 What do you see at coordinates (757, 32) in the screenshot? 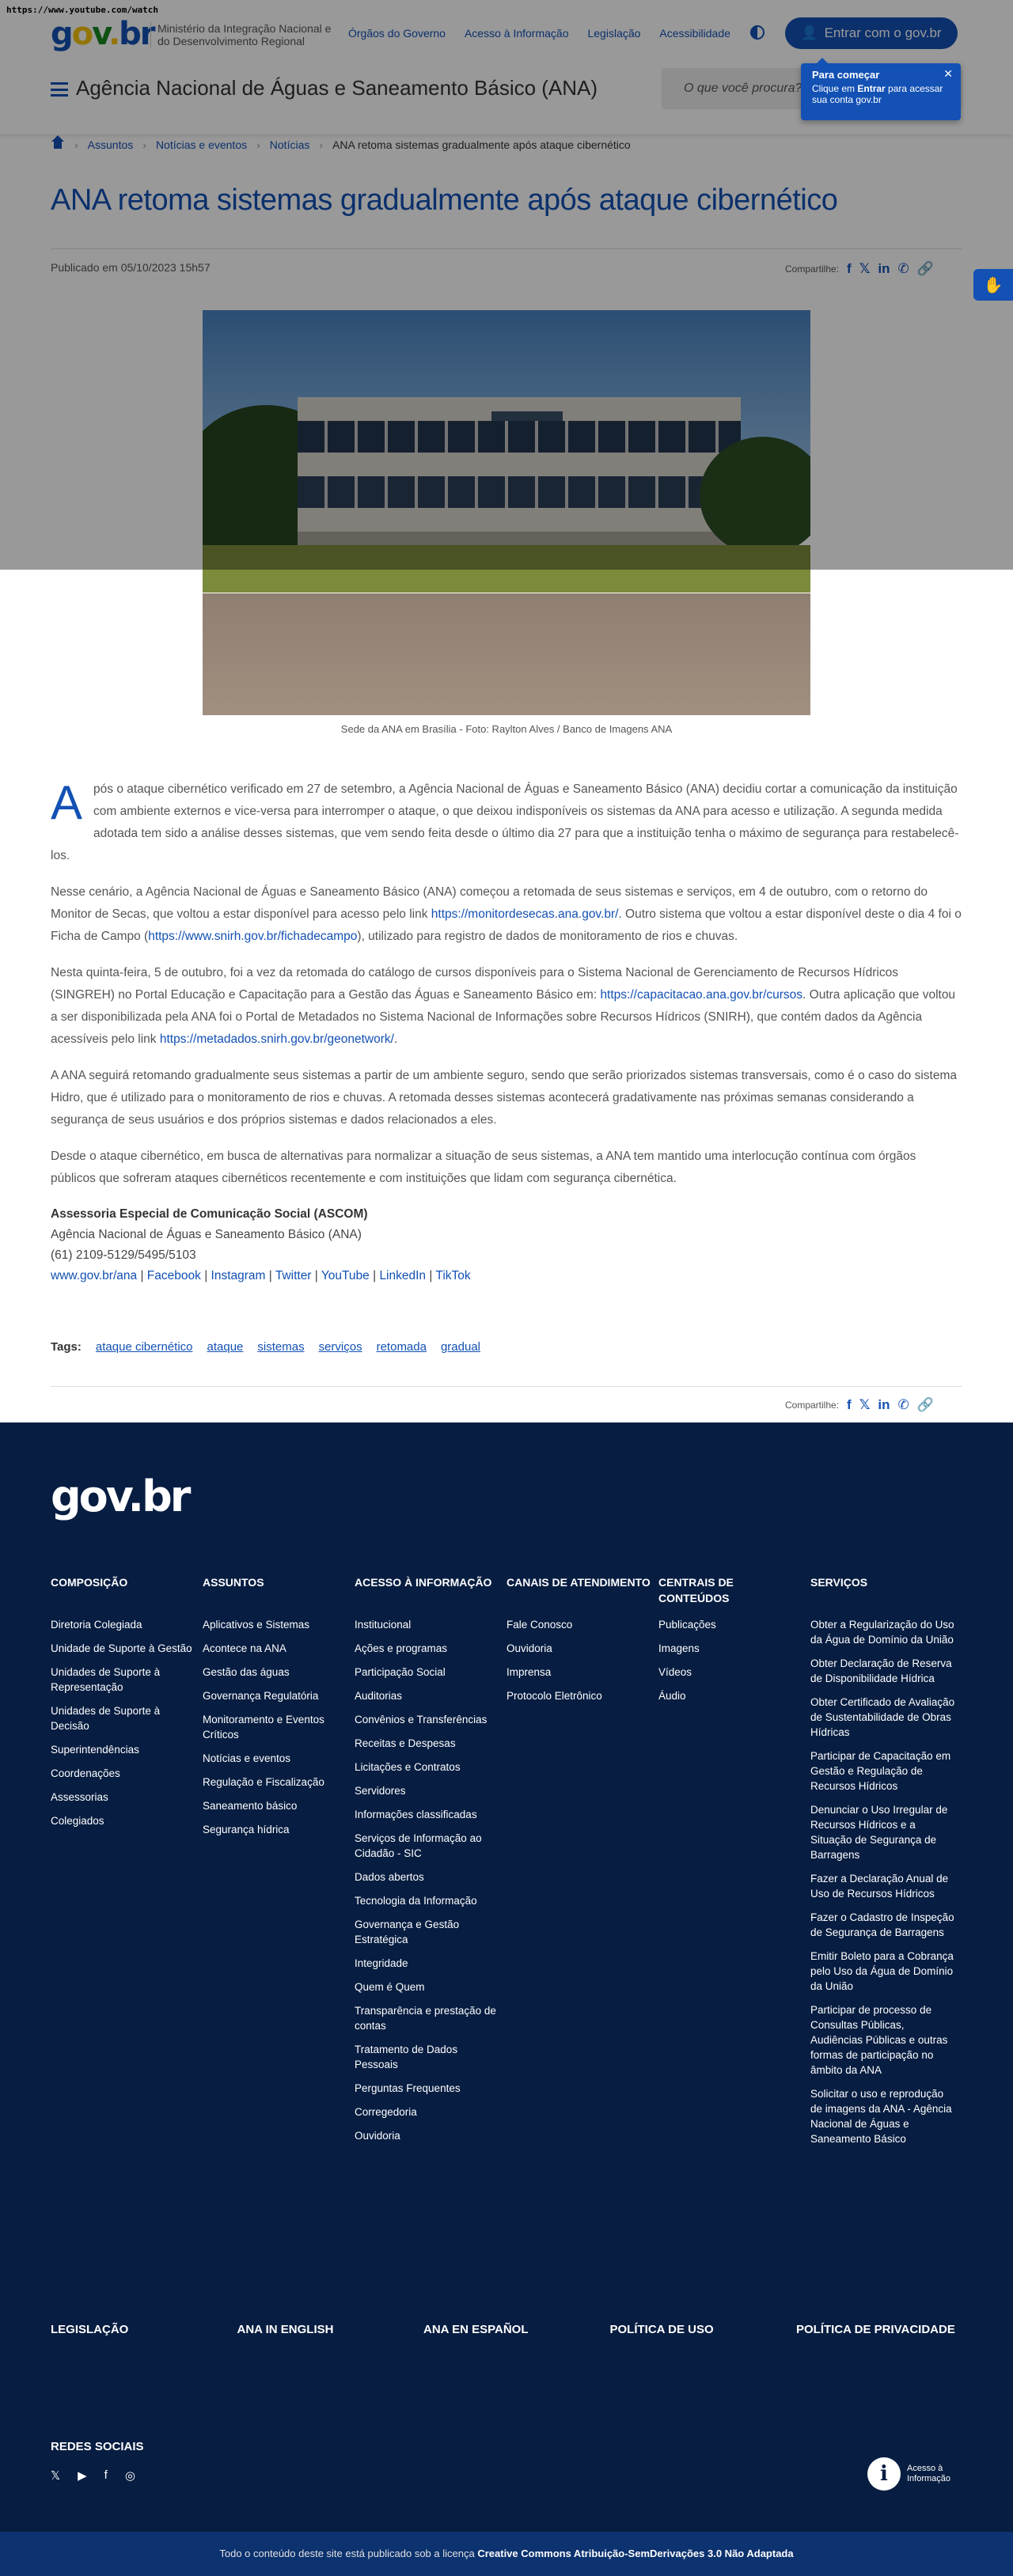
I see `contrast-icon` at bounding box center [757, 32].